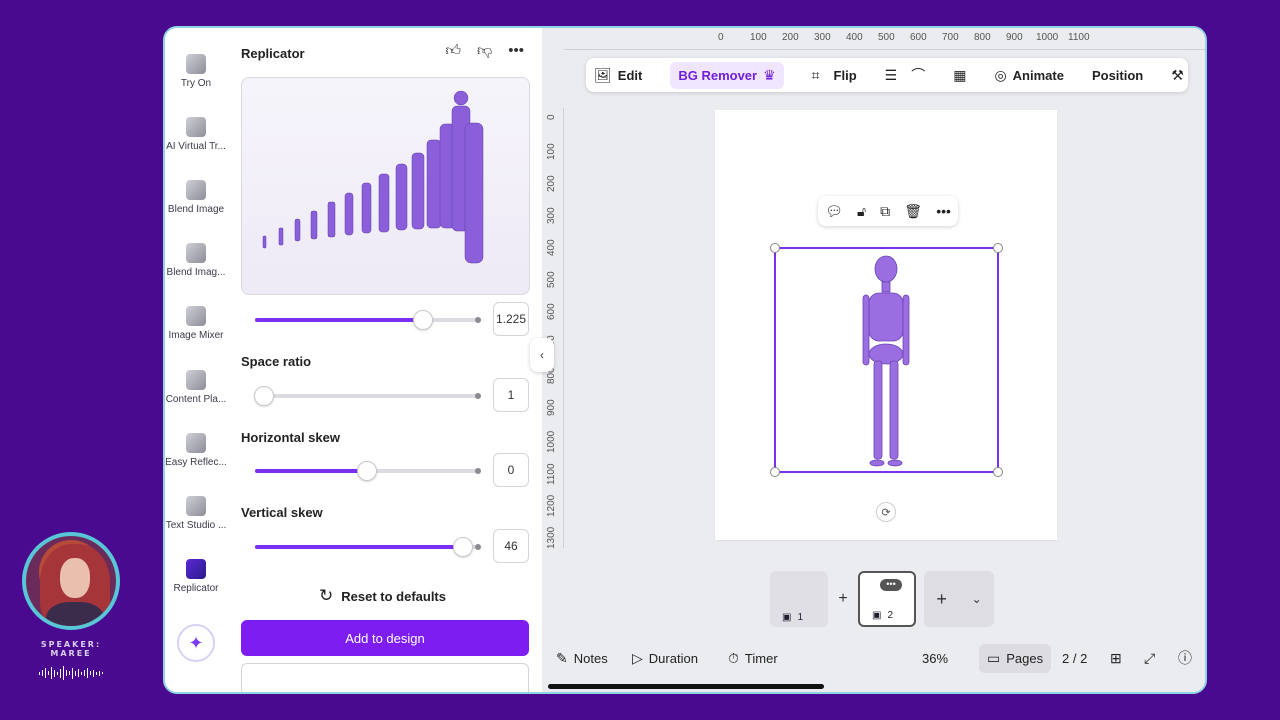 The height and width of the screenshot is (720, 1280). Describe the element at coordinates (196, 323) in the screenshot. I see `rail-item-image-mixer: Image Mixer` at that location.